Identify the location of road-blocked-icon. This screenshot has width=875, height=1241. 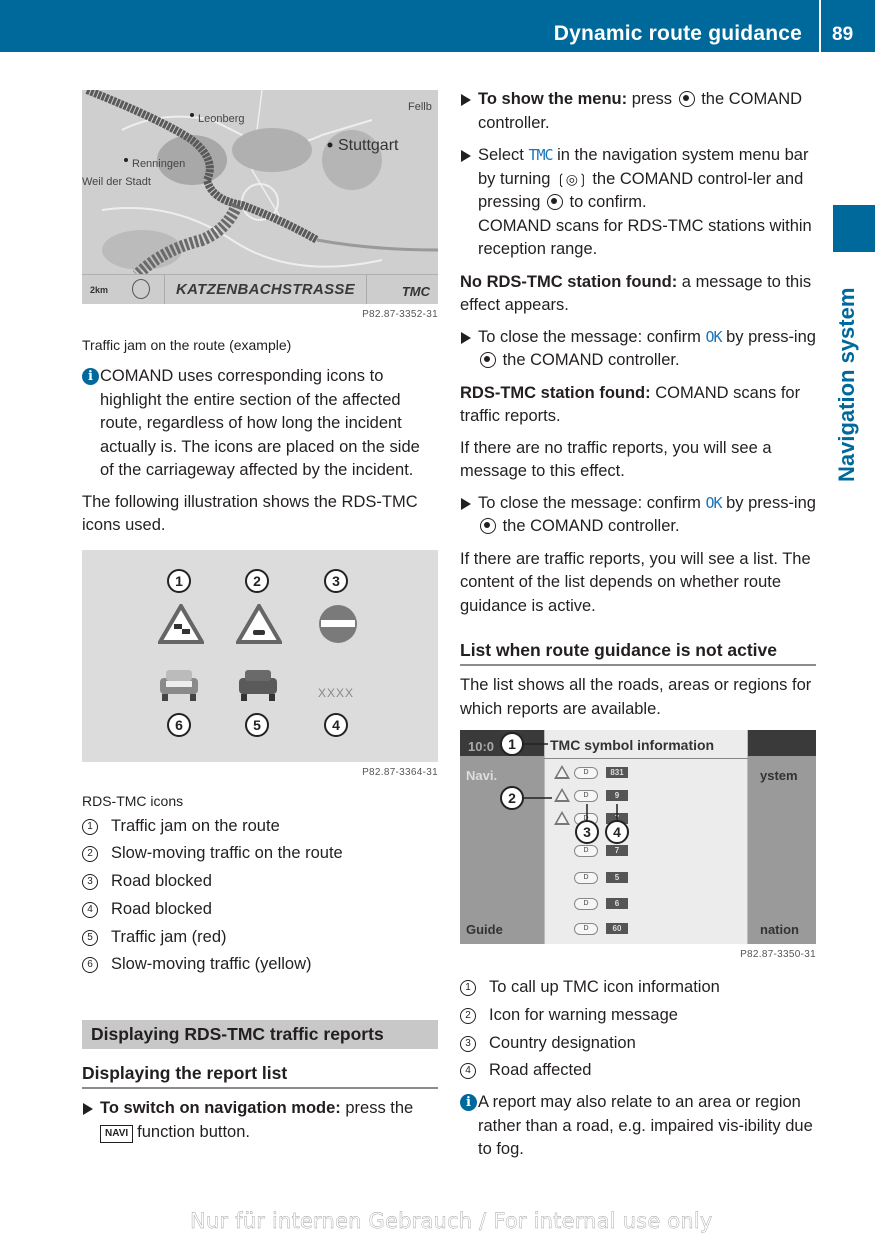
(338, 623).